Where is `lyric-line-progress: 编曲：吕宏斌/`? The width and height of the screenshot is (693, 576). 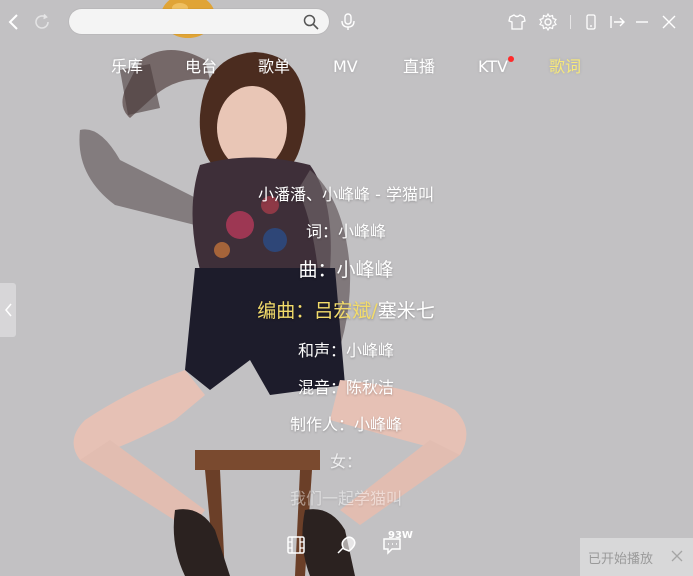
lyric-line-progress: 编曲：吕宏斌/ is located at coordinates (317, 311).